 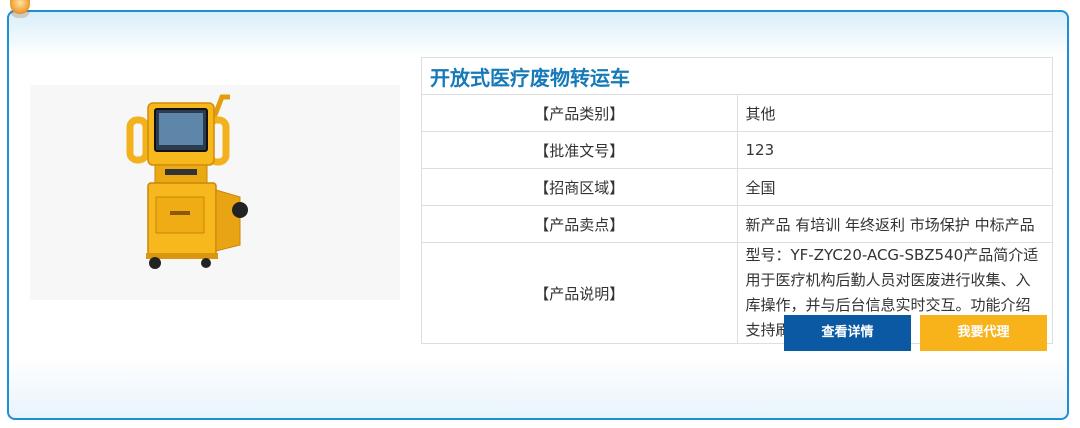 I want to click on cart-wheel-rear, so click(x=206, y=263).